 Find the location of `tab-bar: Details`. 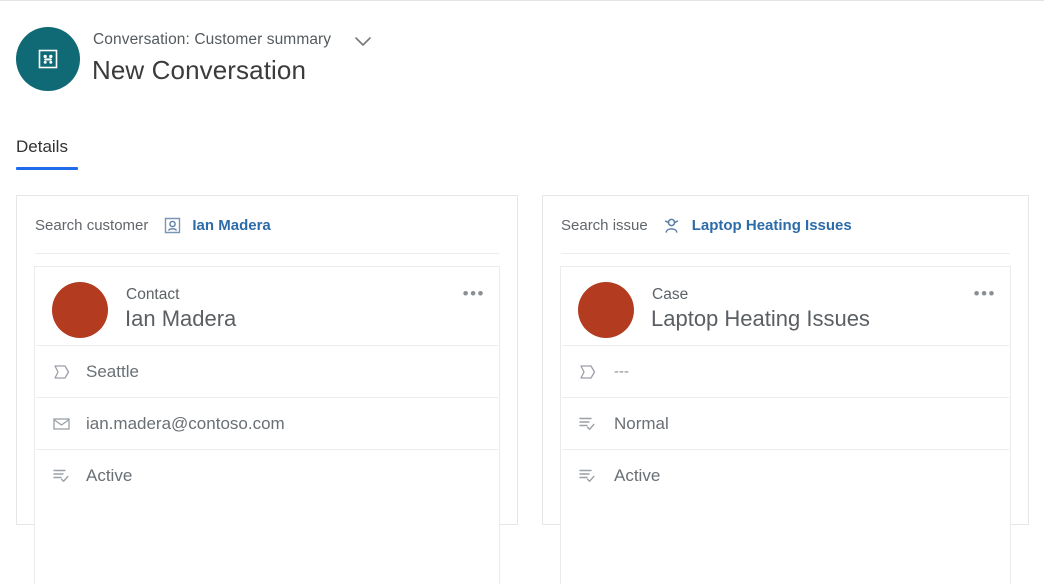

tab-bar: Details is located at coordinates (522, 157).